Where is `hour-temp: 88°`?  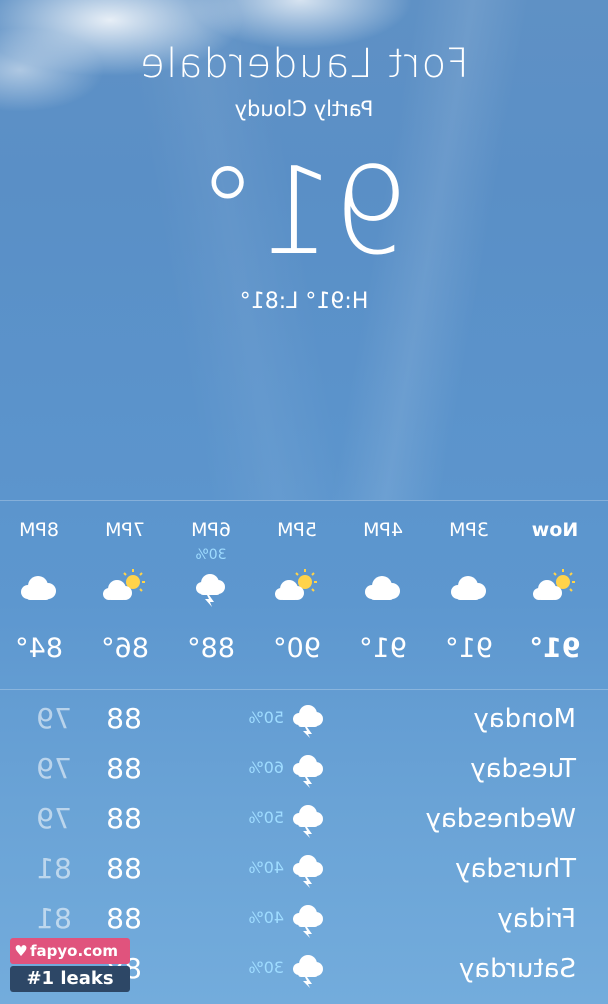 hour-temp: 88° is located at coordinates (211, 648).